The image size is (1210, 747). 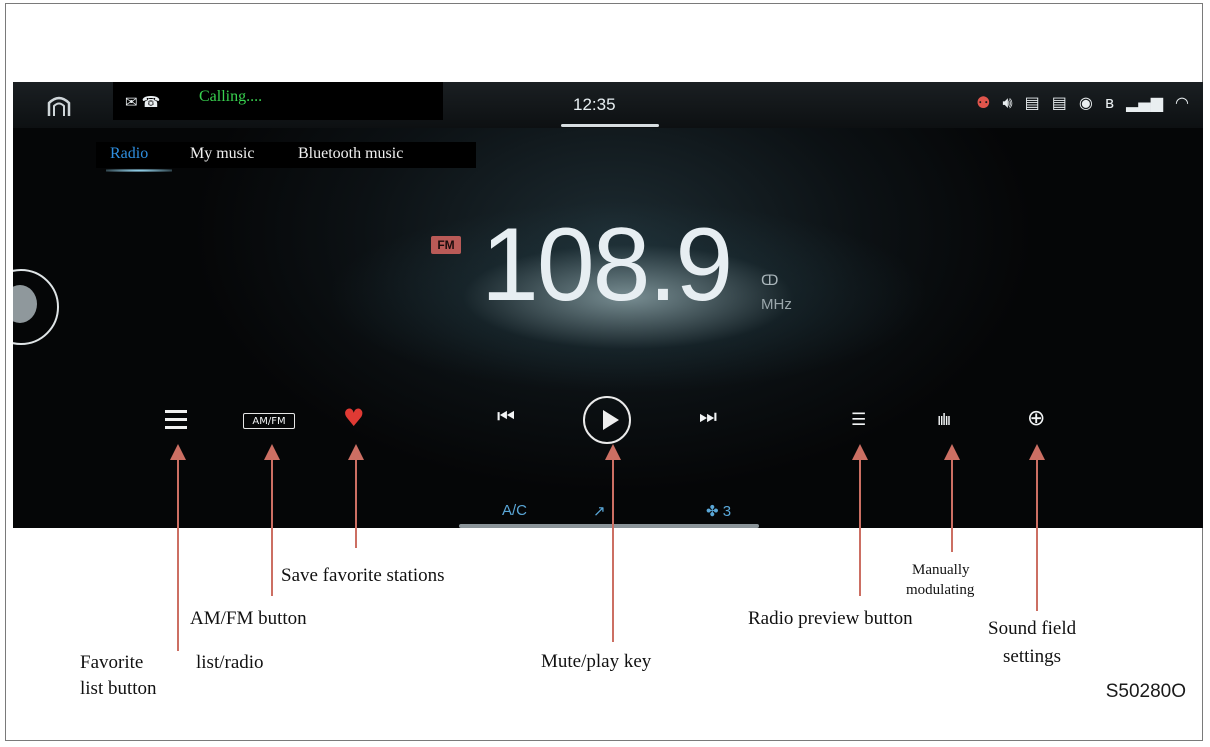 What do you see at coordinates (609, 526) in the screenshot?
I see `climate-bar` at bounding box center [609, 526].